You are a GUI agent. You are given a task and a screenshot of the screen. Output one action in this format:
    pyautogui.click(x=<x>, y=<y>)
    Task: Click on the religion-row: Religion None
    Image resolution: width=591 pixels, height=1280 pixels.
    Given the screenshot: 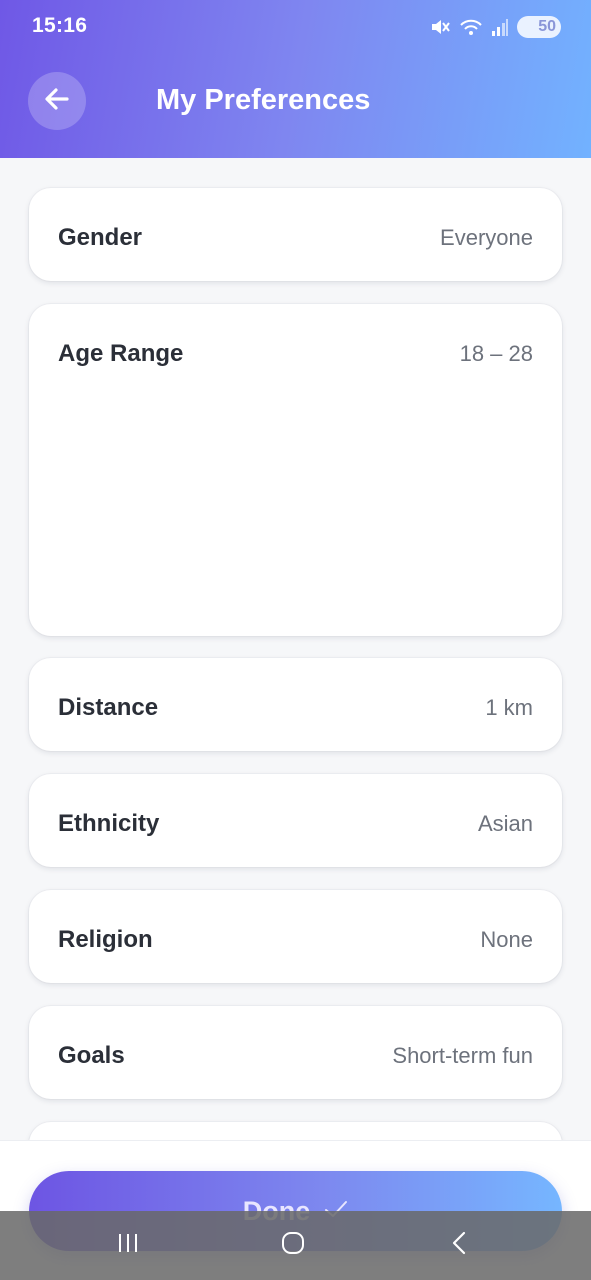 What is the action you would take?
    pyautogui.click(x=295, y=936)
    